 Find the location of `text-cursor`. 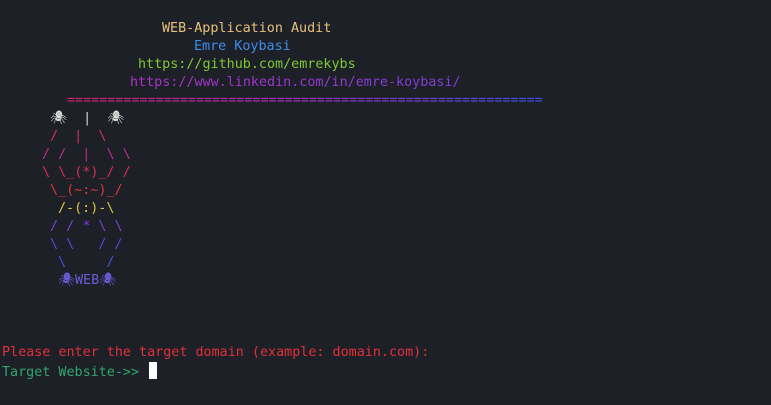

text-cursor is located at coordinates (153, 370).